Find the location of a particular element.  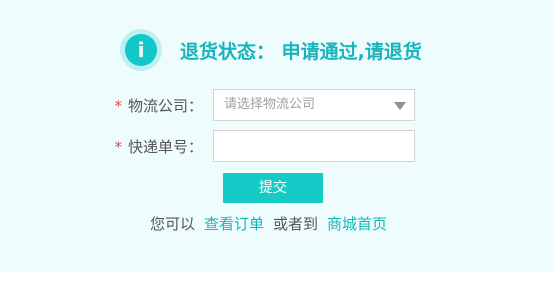

chevron-down-icon is located at coordinates (400, 106).